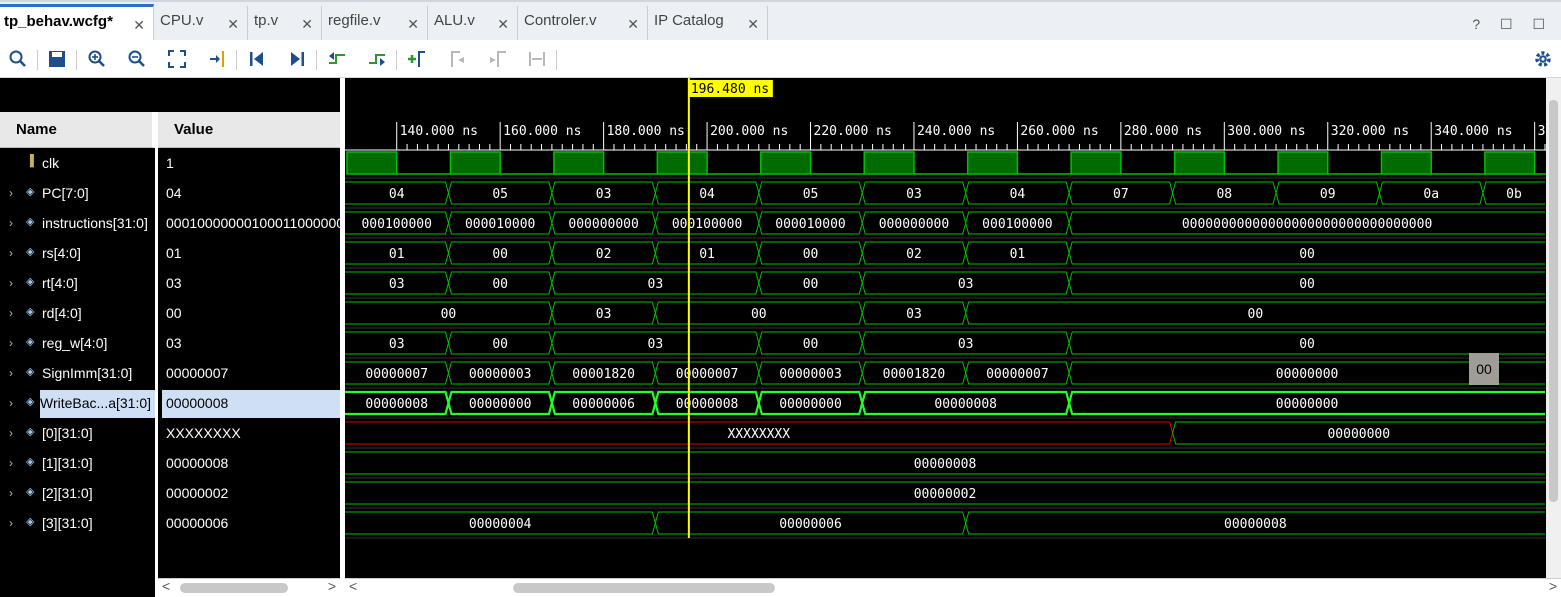 Image resolution: width=1561 pixels, height=597 pixels. Describe the element at coordinates (182, 20) in the screenshot. I see `tab-label: CPU.v` at that location.